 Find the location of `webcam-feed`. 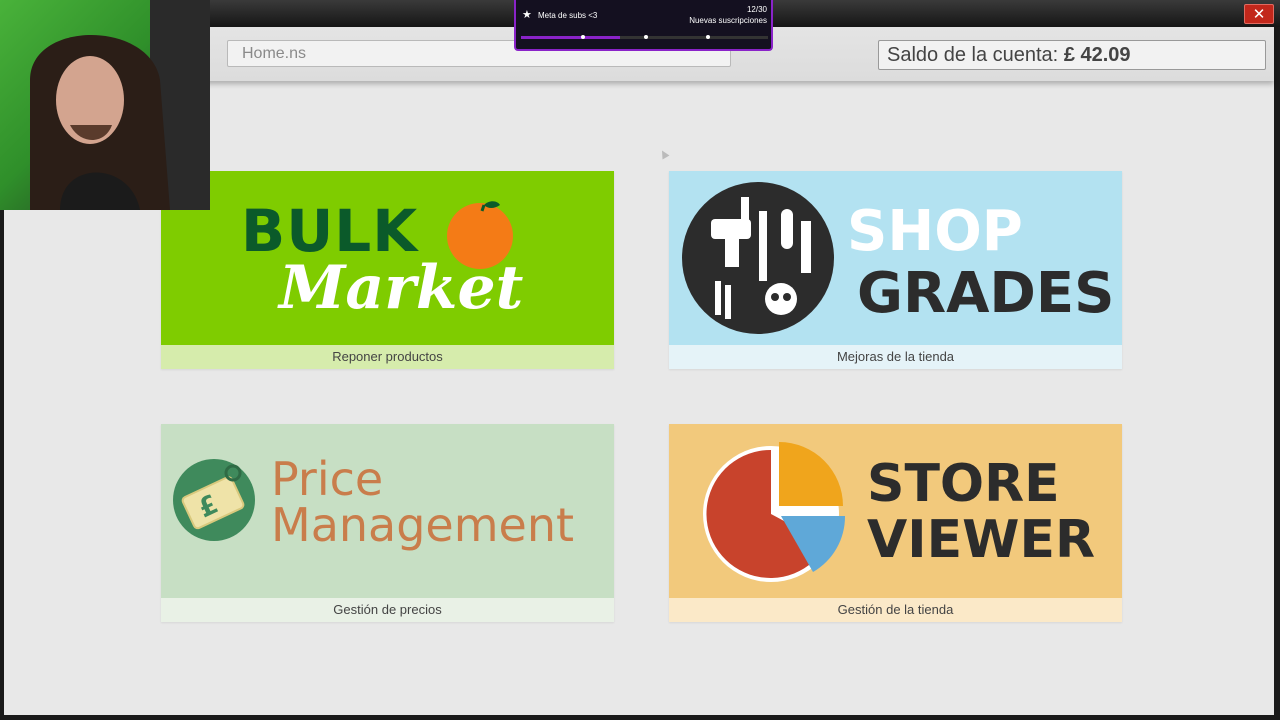

webcam-feed is located at coordinates (105, 105).